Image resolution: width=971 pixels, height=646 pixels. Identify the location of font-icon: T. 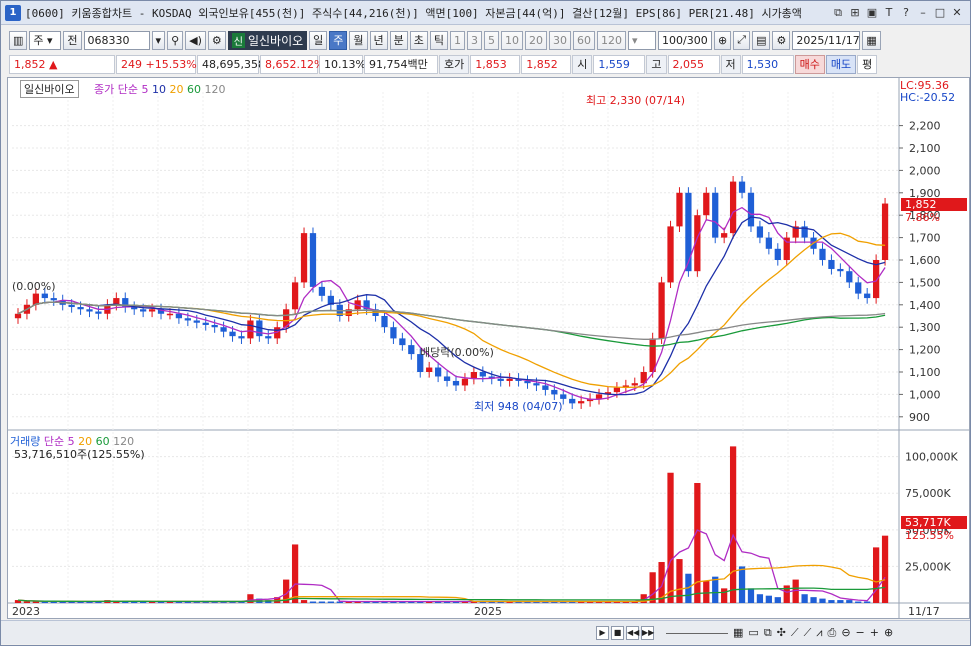
(889, 13).